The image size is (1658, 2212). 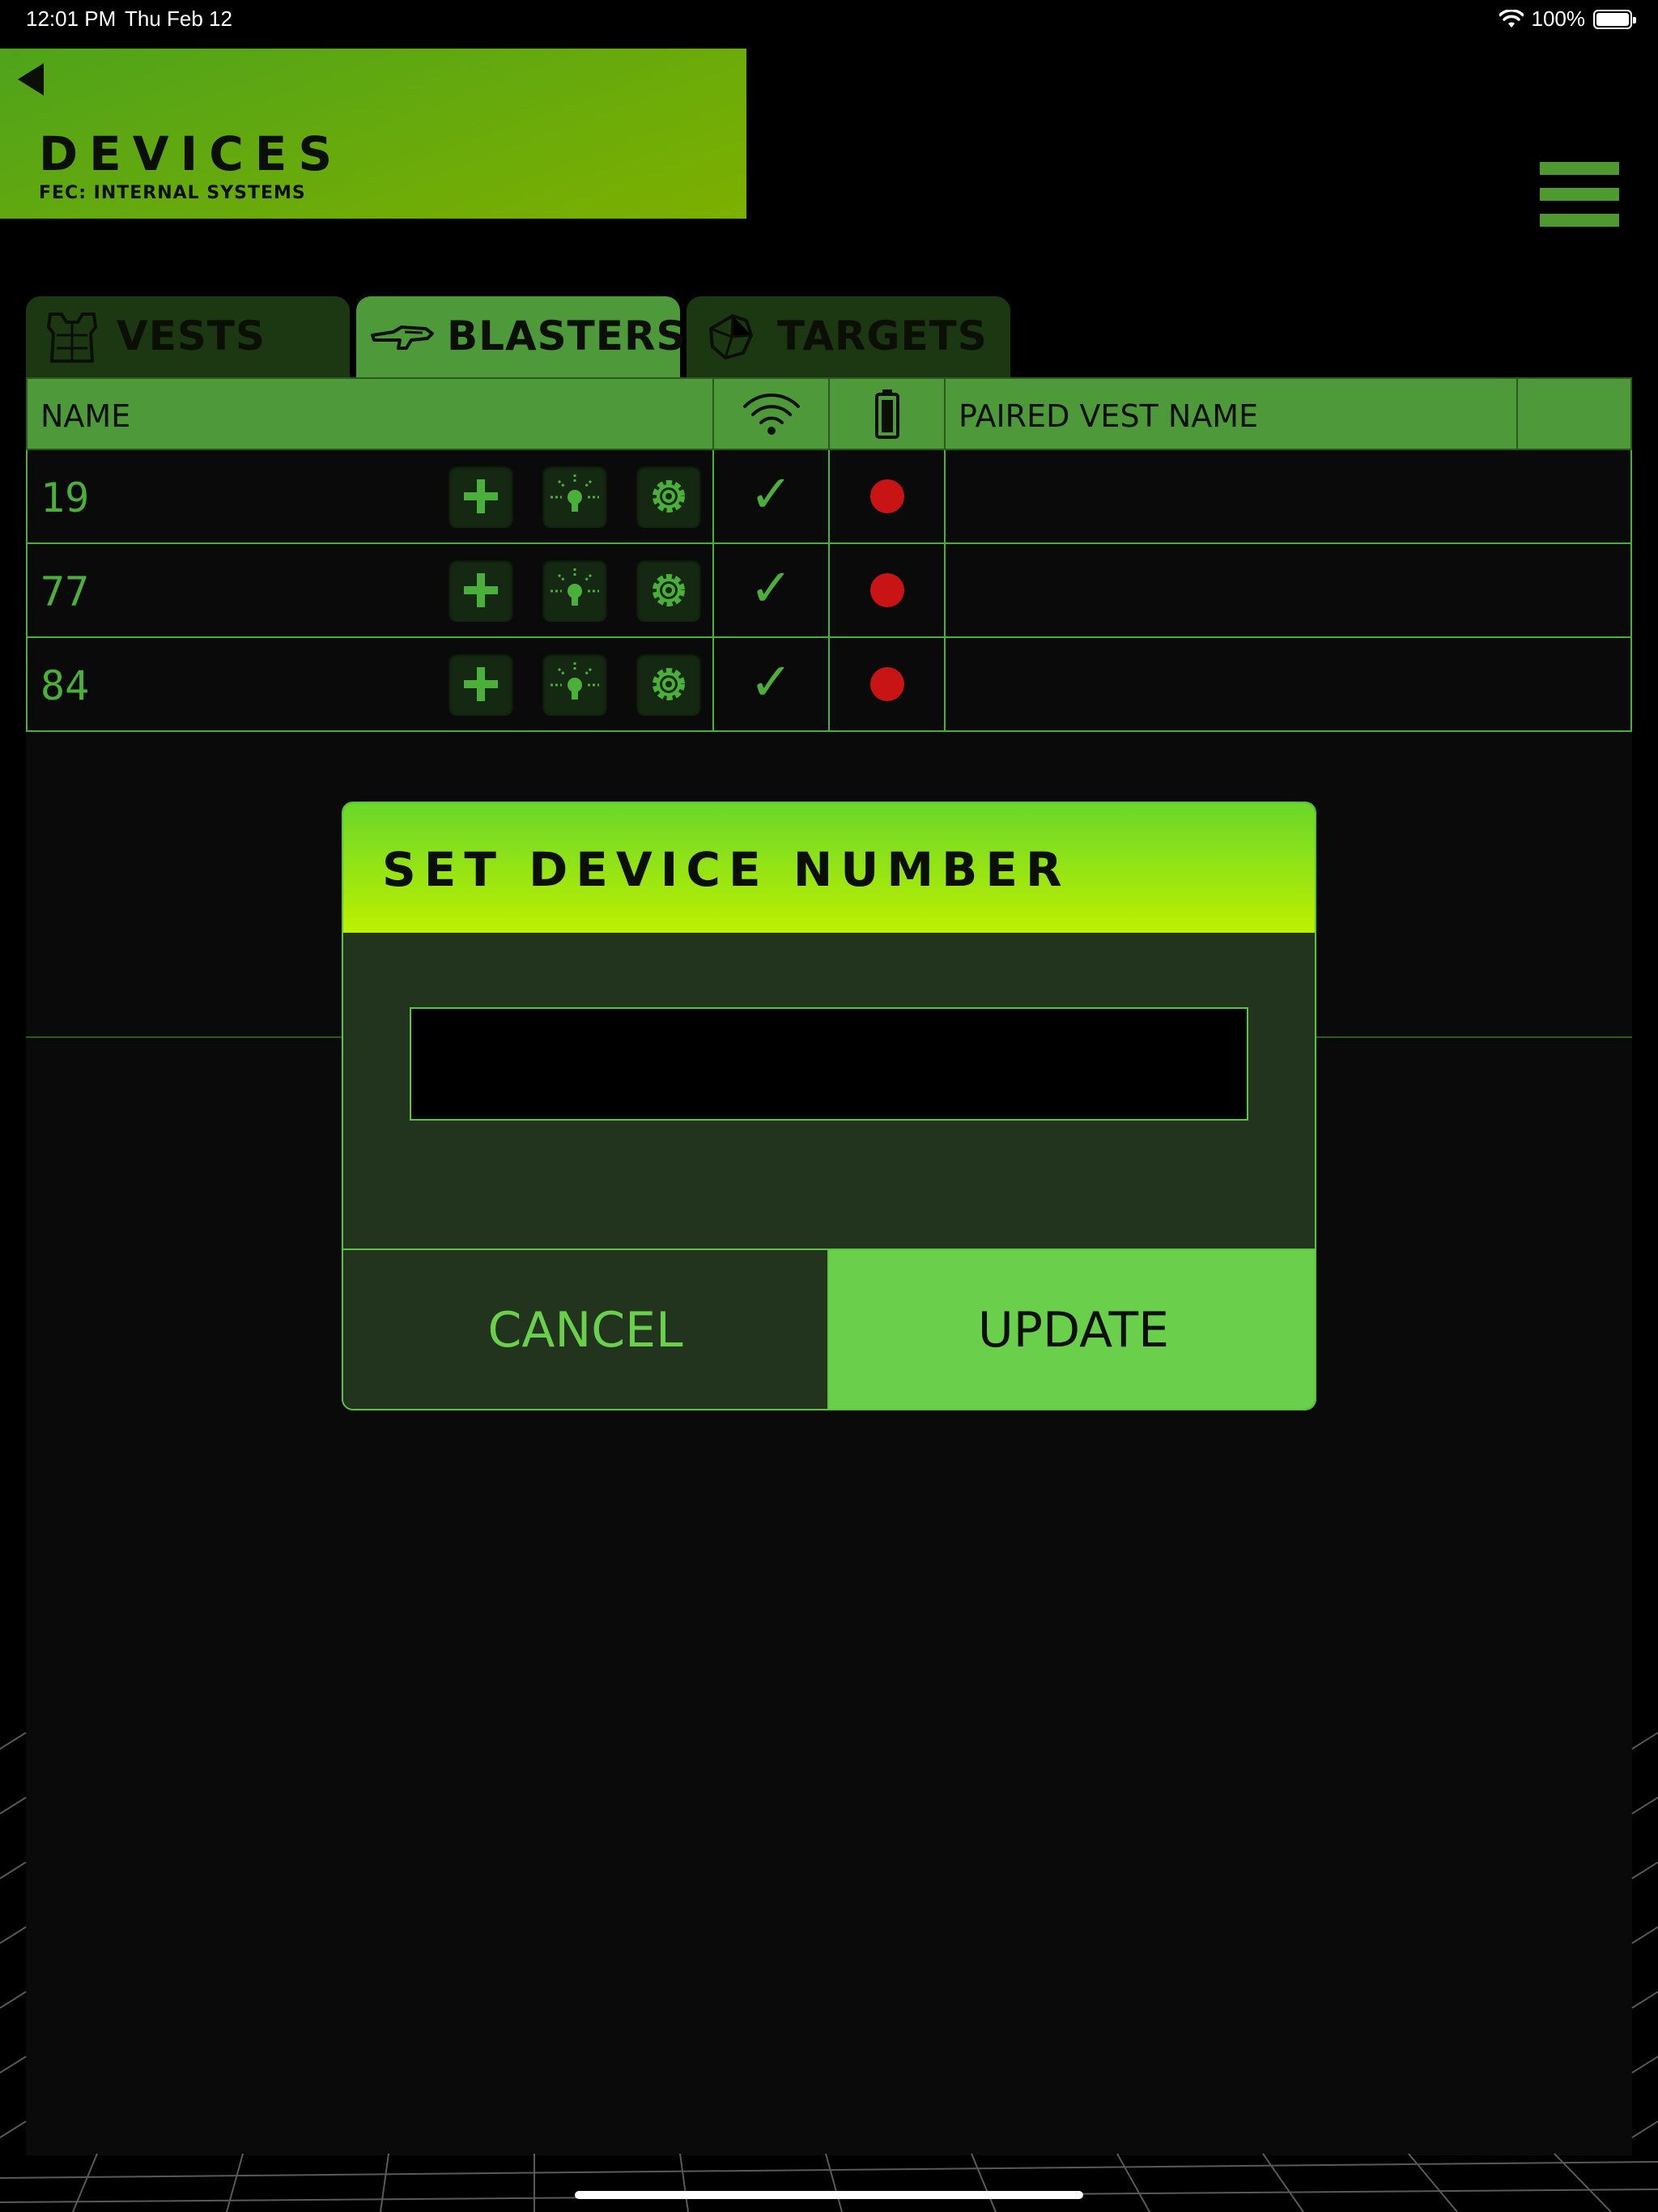 I want to click on target-icon, so click(x=731, y=337).